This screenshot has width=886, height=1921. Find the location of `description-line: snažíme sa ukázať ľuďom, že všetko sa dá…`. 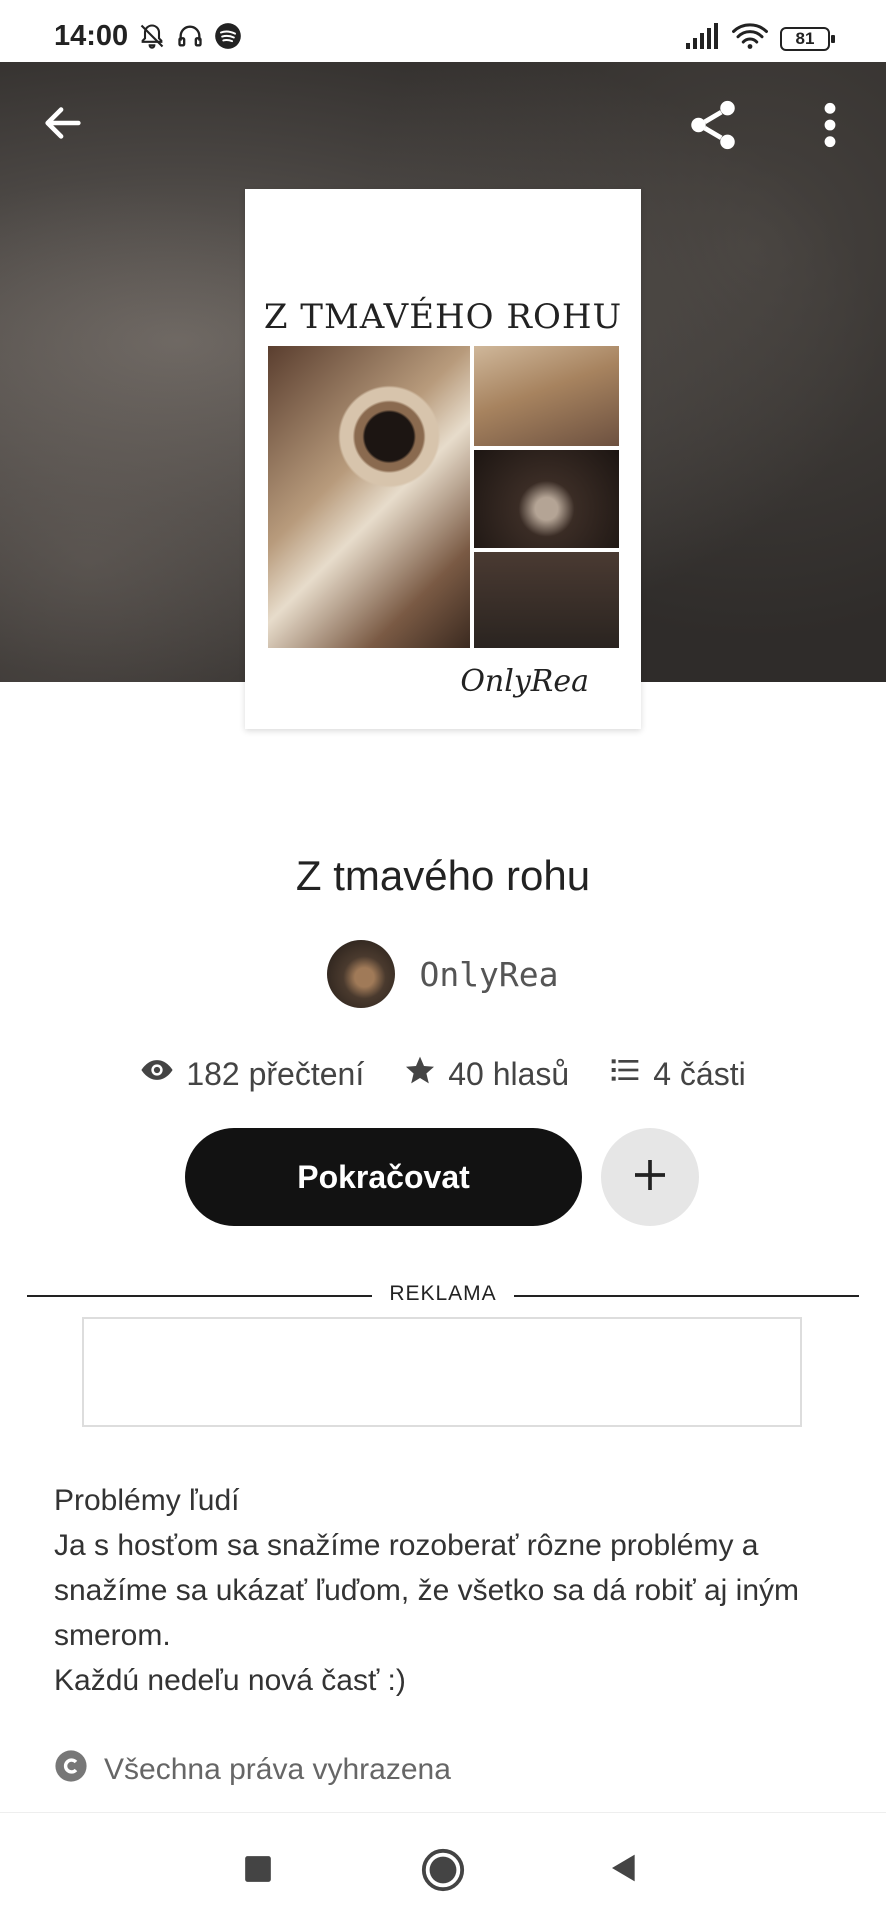

description-line: snažíme sa ukázať ľuďom, že všetko sa dá… is located at coordinates (427, 1590).